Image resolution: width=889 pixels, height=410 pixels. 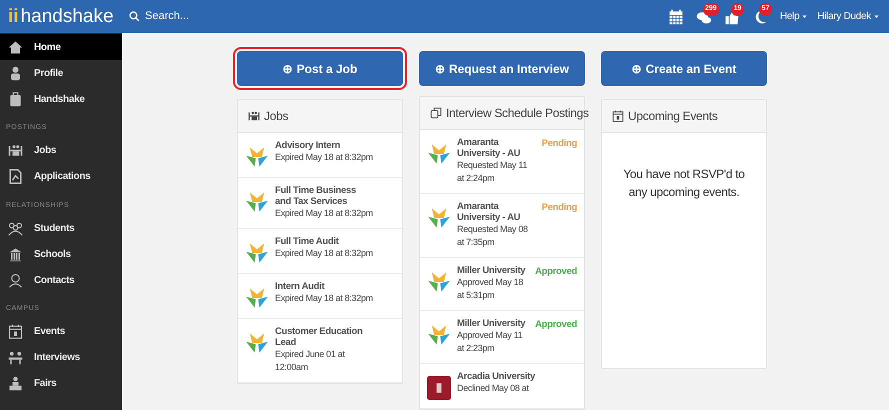 I want to click on dropdown-menu: Help, so click(x=794, y=16).